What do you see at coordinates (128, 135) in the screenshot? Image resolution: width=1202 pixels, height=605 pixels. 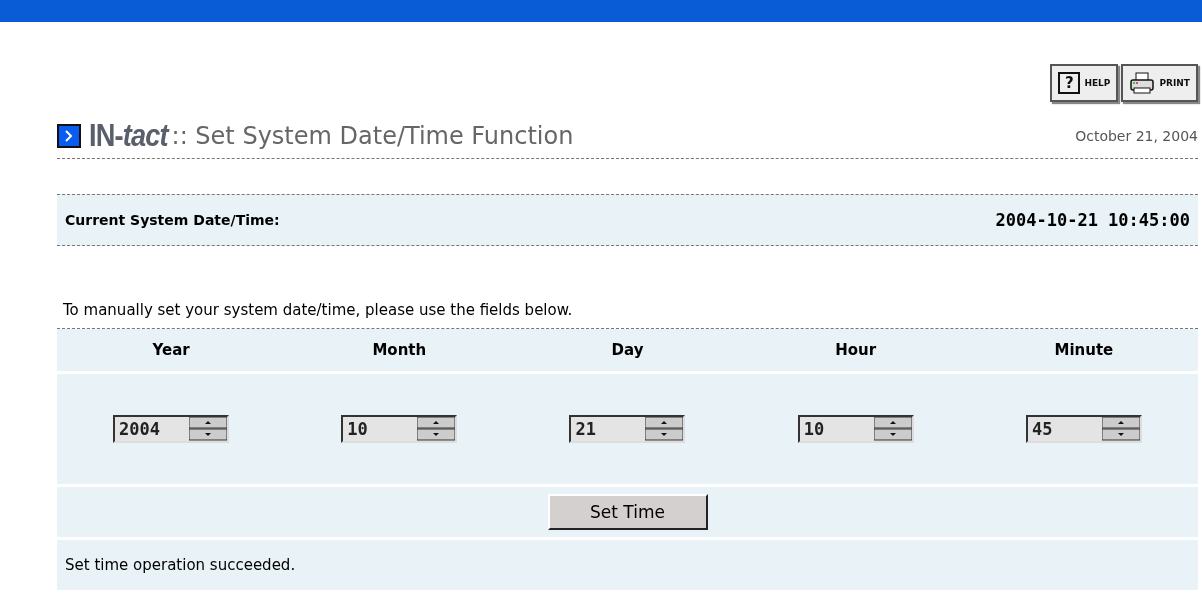 I see `brand-logo: IN-tact` at bounding box center [128, 135].